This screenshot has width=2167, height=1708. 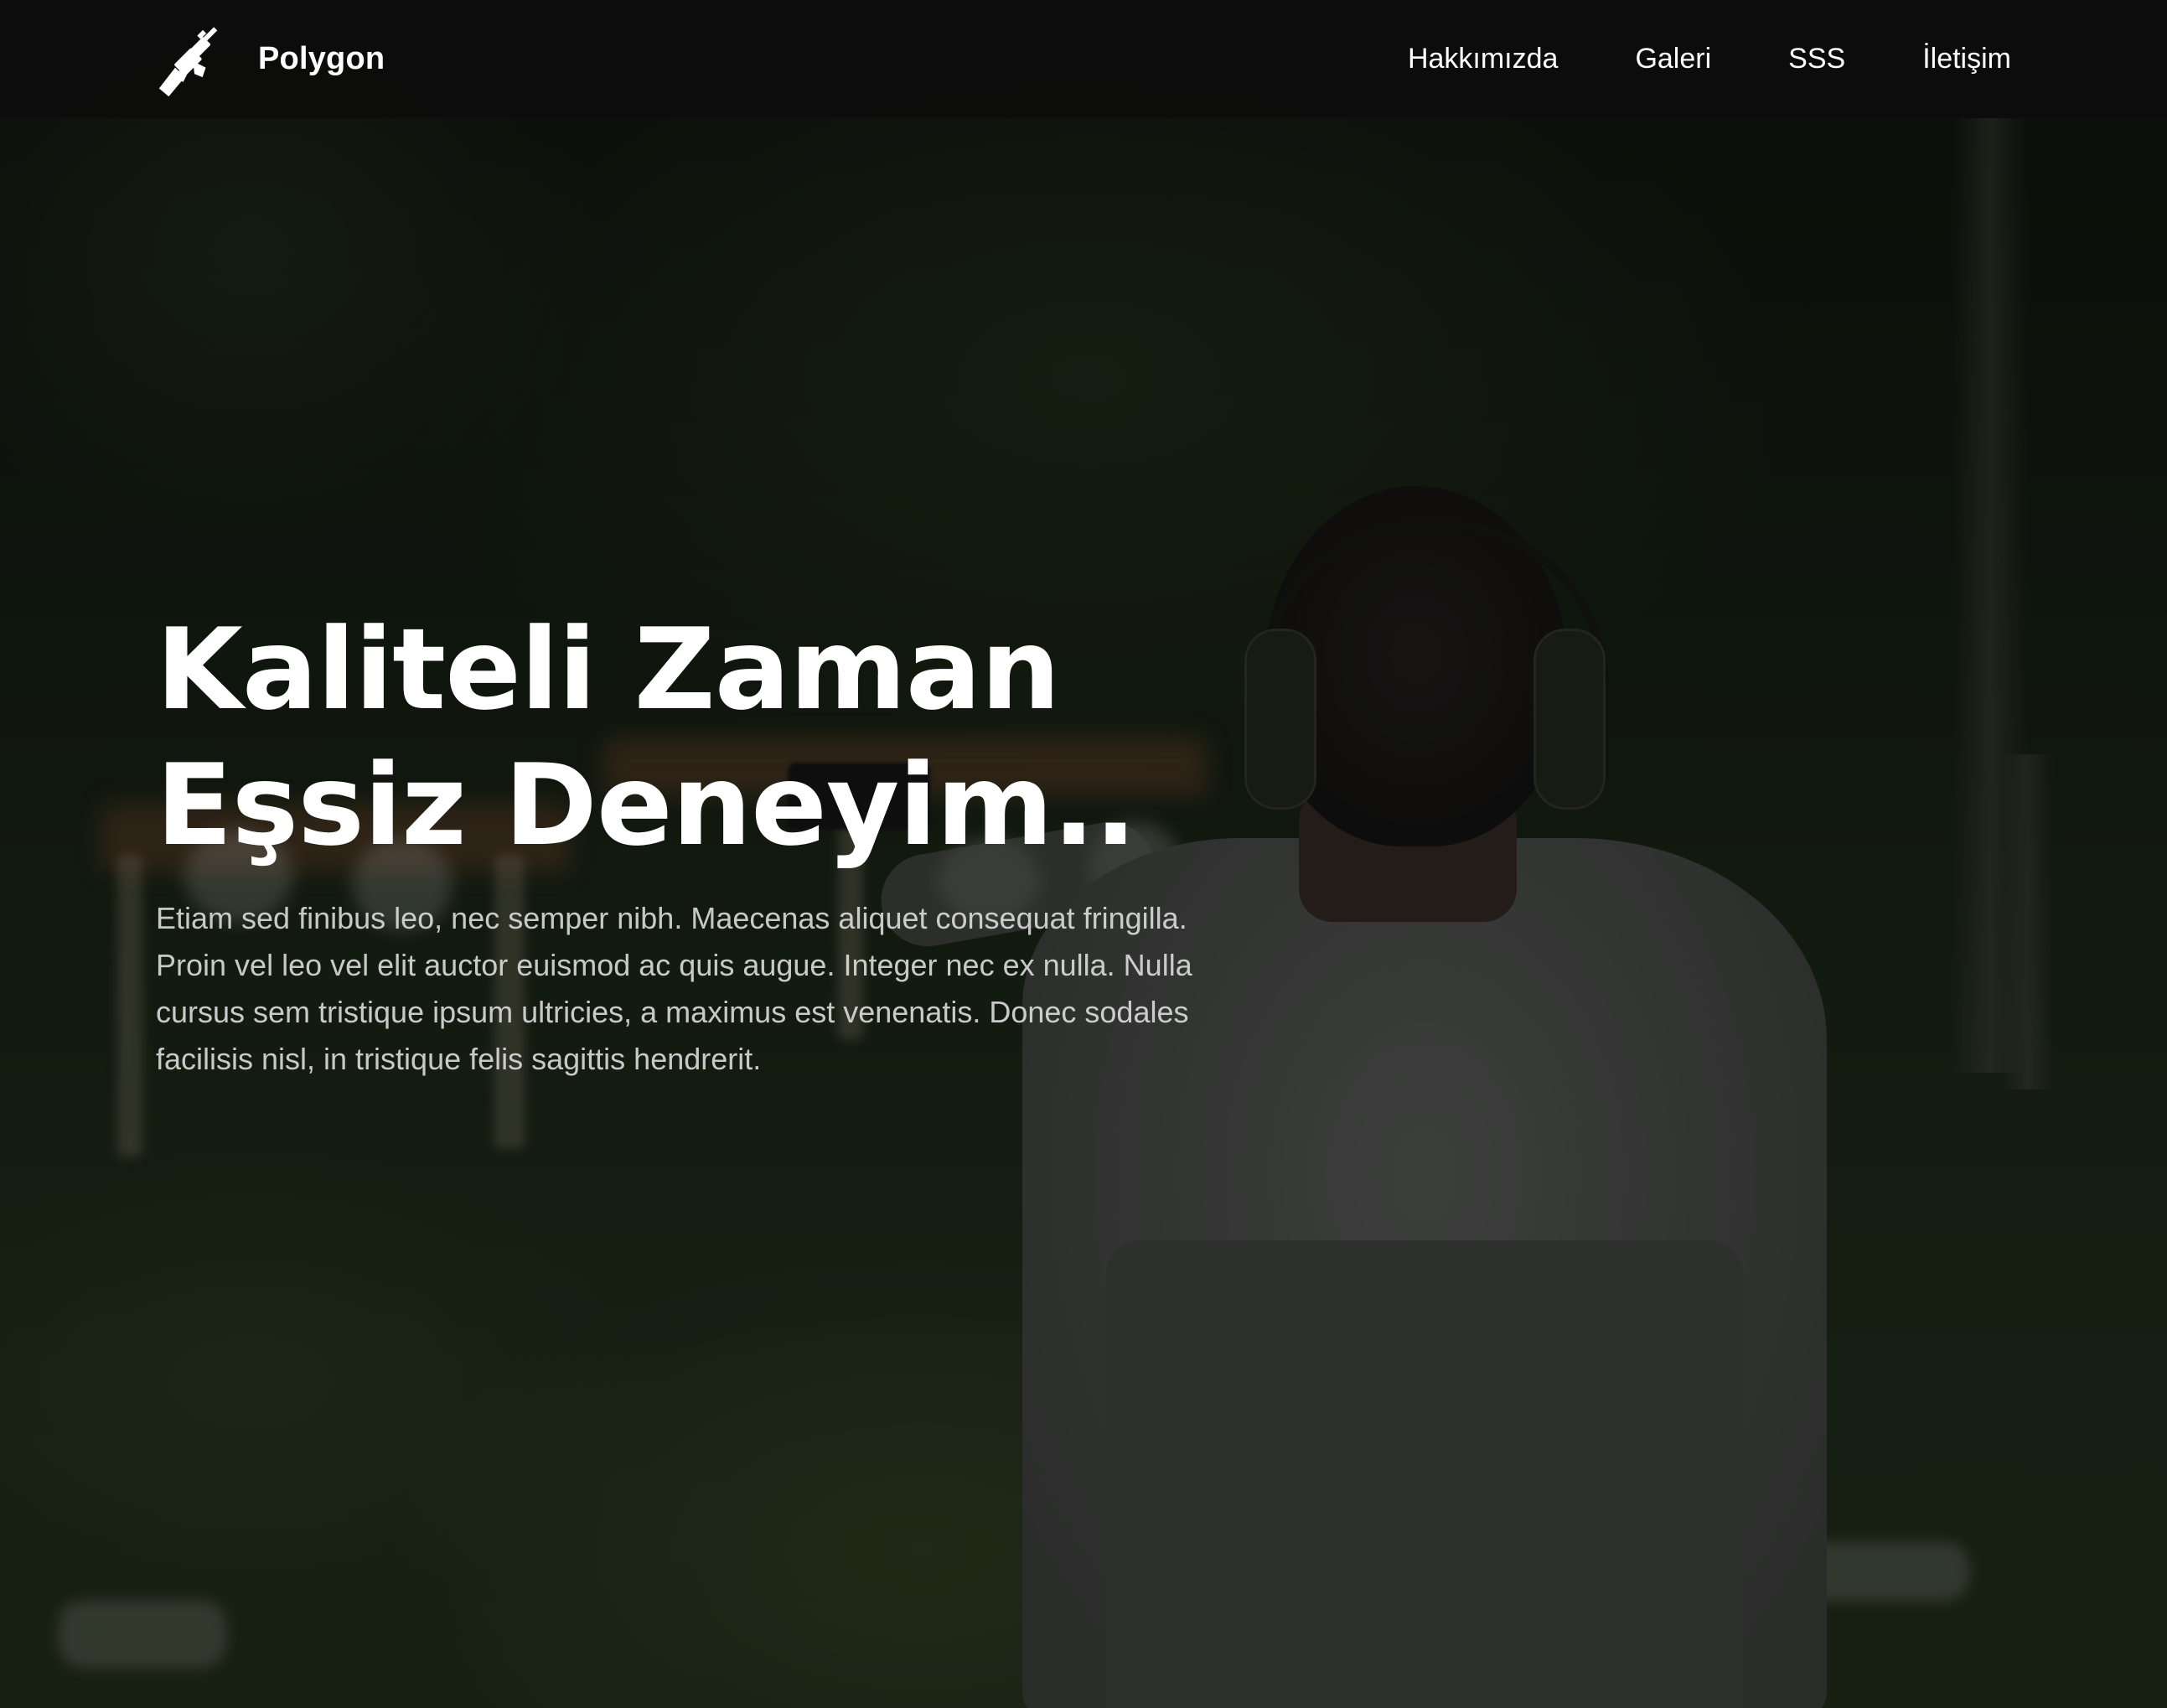 I want to click on nav-item: Galeri, so click(x=1673, y=59).